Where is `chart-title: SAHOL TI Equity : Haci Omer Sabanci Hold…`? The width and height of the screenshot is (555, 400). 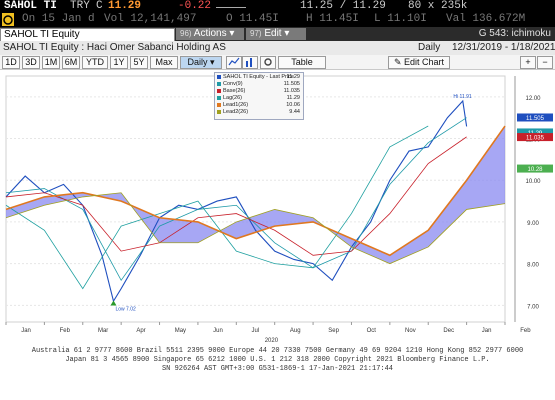 chart-title: SAHOL TI Equity : Haci Omer Sabanci Hold… is located at coordinates (114, 47).